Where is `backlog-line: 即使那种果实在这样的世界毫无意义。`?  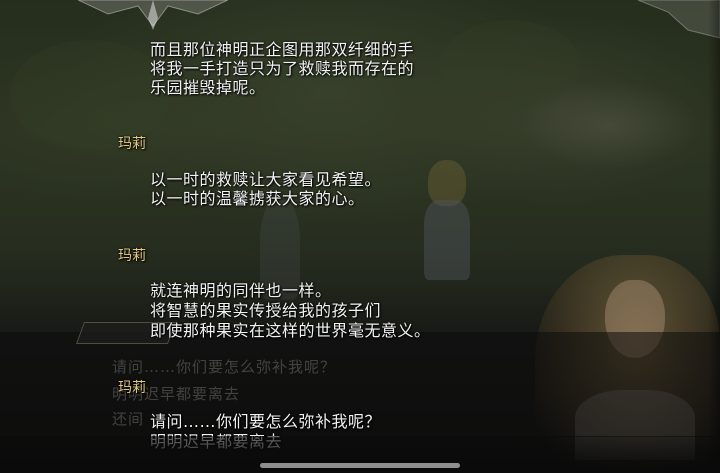
backlog-line: 即使那种果实在这样的世界毫无意义。 is located at coordinates (290, 330).